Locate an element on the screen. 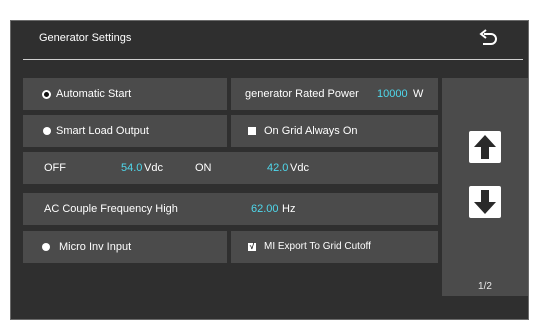 Image resolution: width=540 pixels, height=334 pixels. rated-power-value: 10000 is located at coordinates (392, 94).